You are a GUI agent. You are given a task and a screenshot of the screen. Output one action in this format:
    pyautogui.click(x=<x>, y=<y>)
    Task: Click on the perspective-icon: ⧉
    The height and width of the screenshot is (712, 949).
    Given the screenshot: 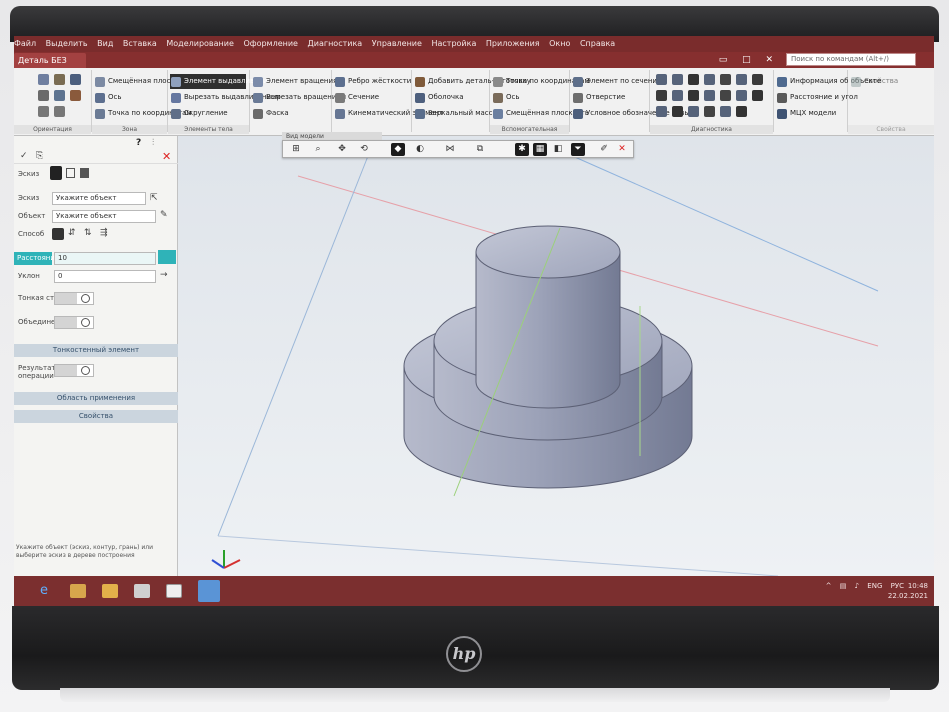 What is the action you would take?
    pyautogui.click(x=480, y=149)
    